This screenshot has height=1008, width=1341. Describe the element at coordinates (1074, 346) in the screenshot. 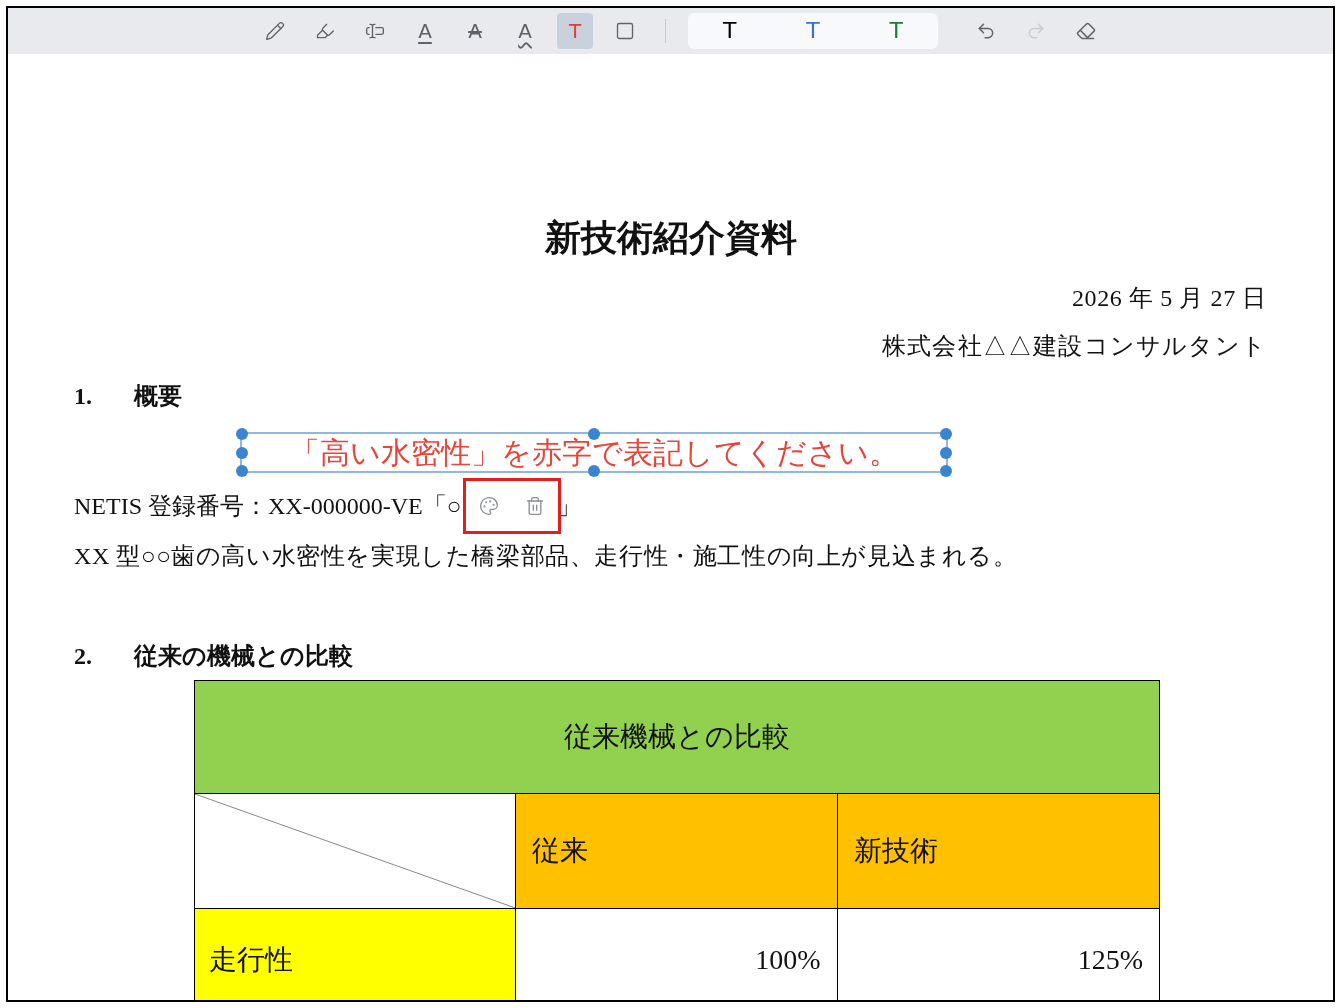

I see `company-name: 株式会社△△建設コンサルタント` at that location.